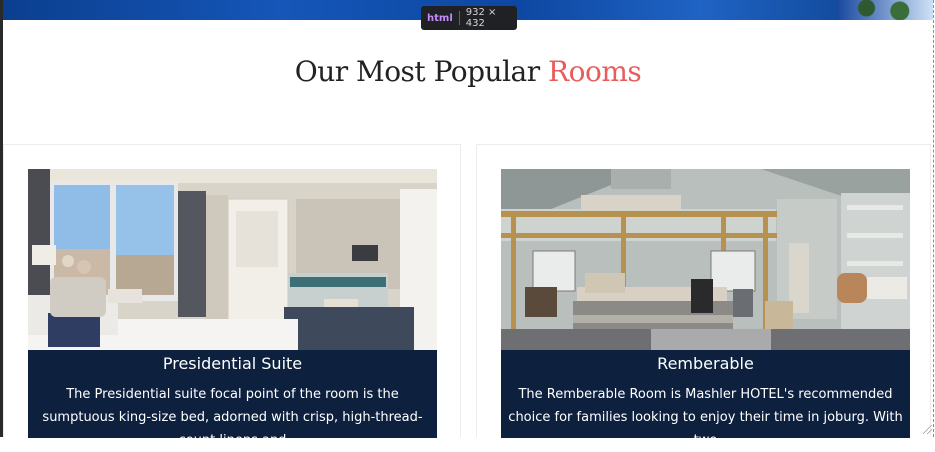 The image size is (935, 452). I want to click on devtools-element-tooltip: html 932 × 432, so click(469, 18).